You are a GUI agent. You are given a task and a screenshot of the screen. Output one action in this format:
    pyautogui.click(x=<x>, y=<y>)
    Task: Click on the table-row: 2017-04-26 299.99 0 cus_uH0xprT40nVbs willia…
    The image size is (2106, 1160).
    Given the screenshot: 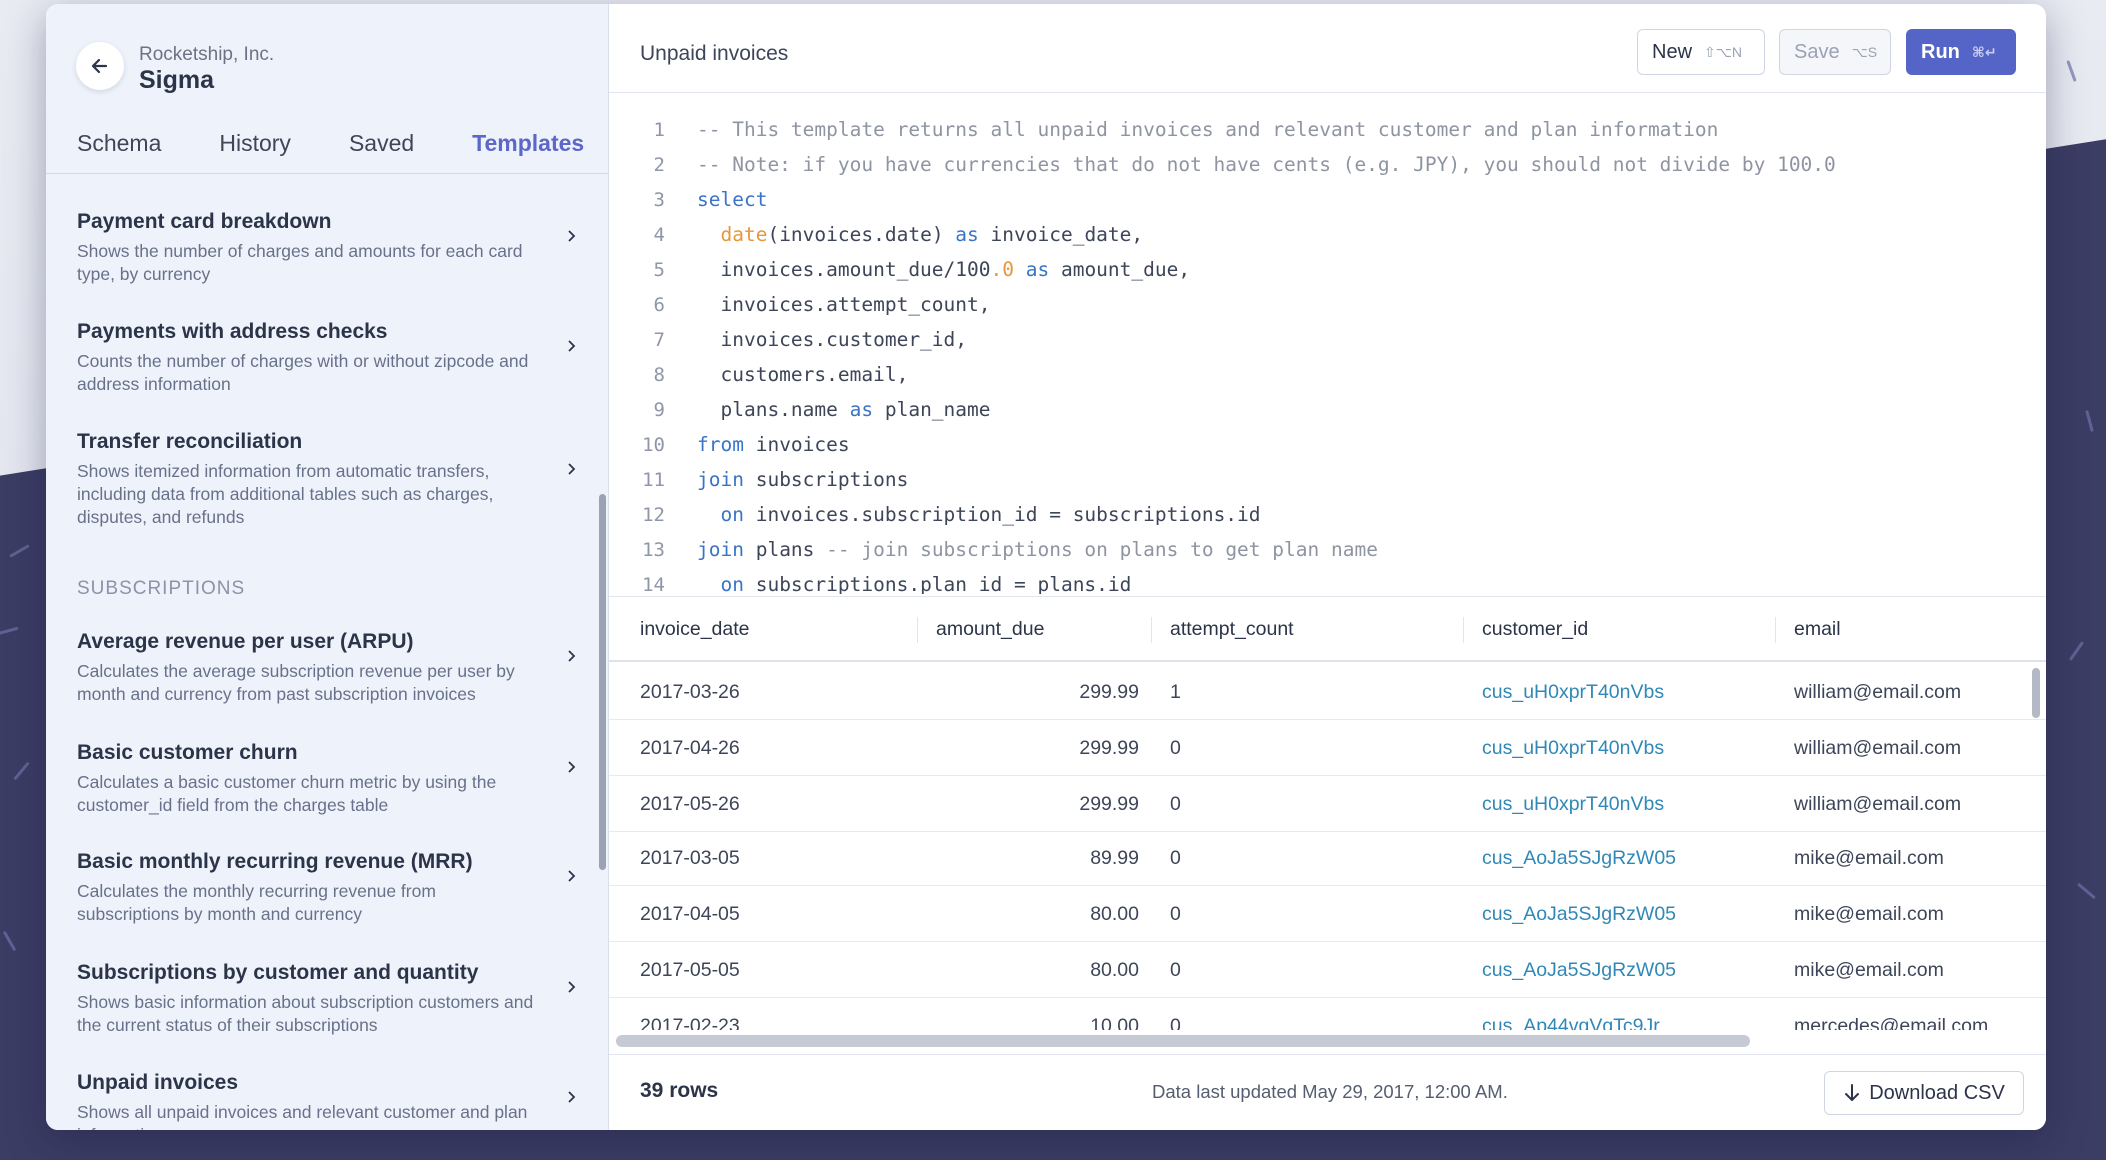 What is the action you would take?
    pyautogui.click(x=1327, y=748)
    